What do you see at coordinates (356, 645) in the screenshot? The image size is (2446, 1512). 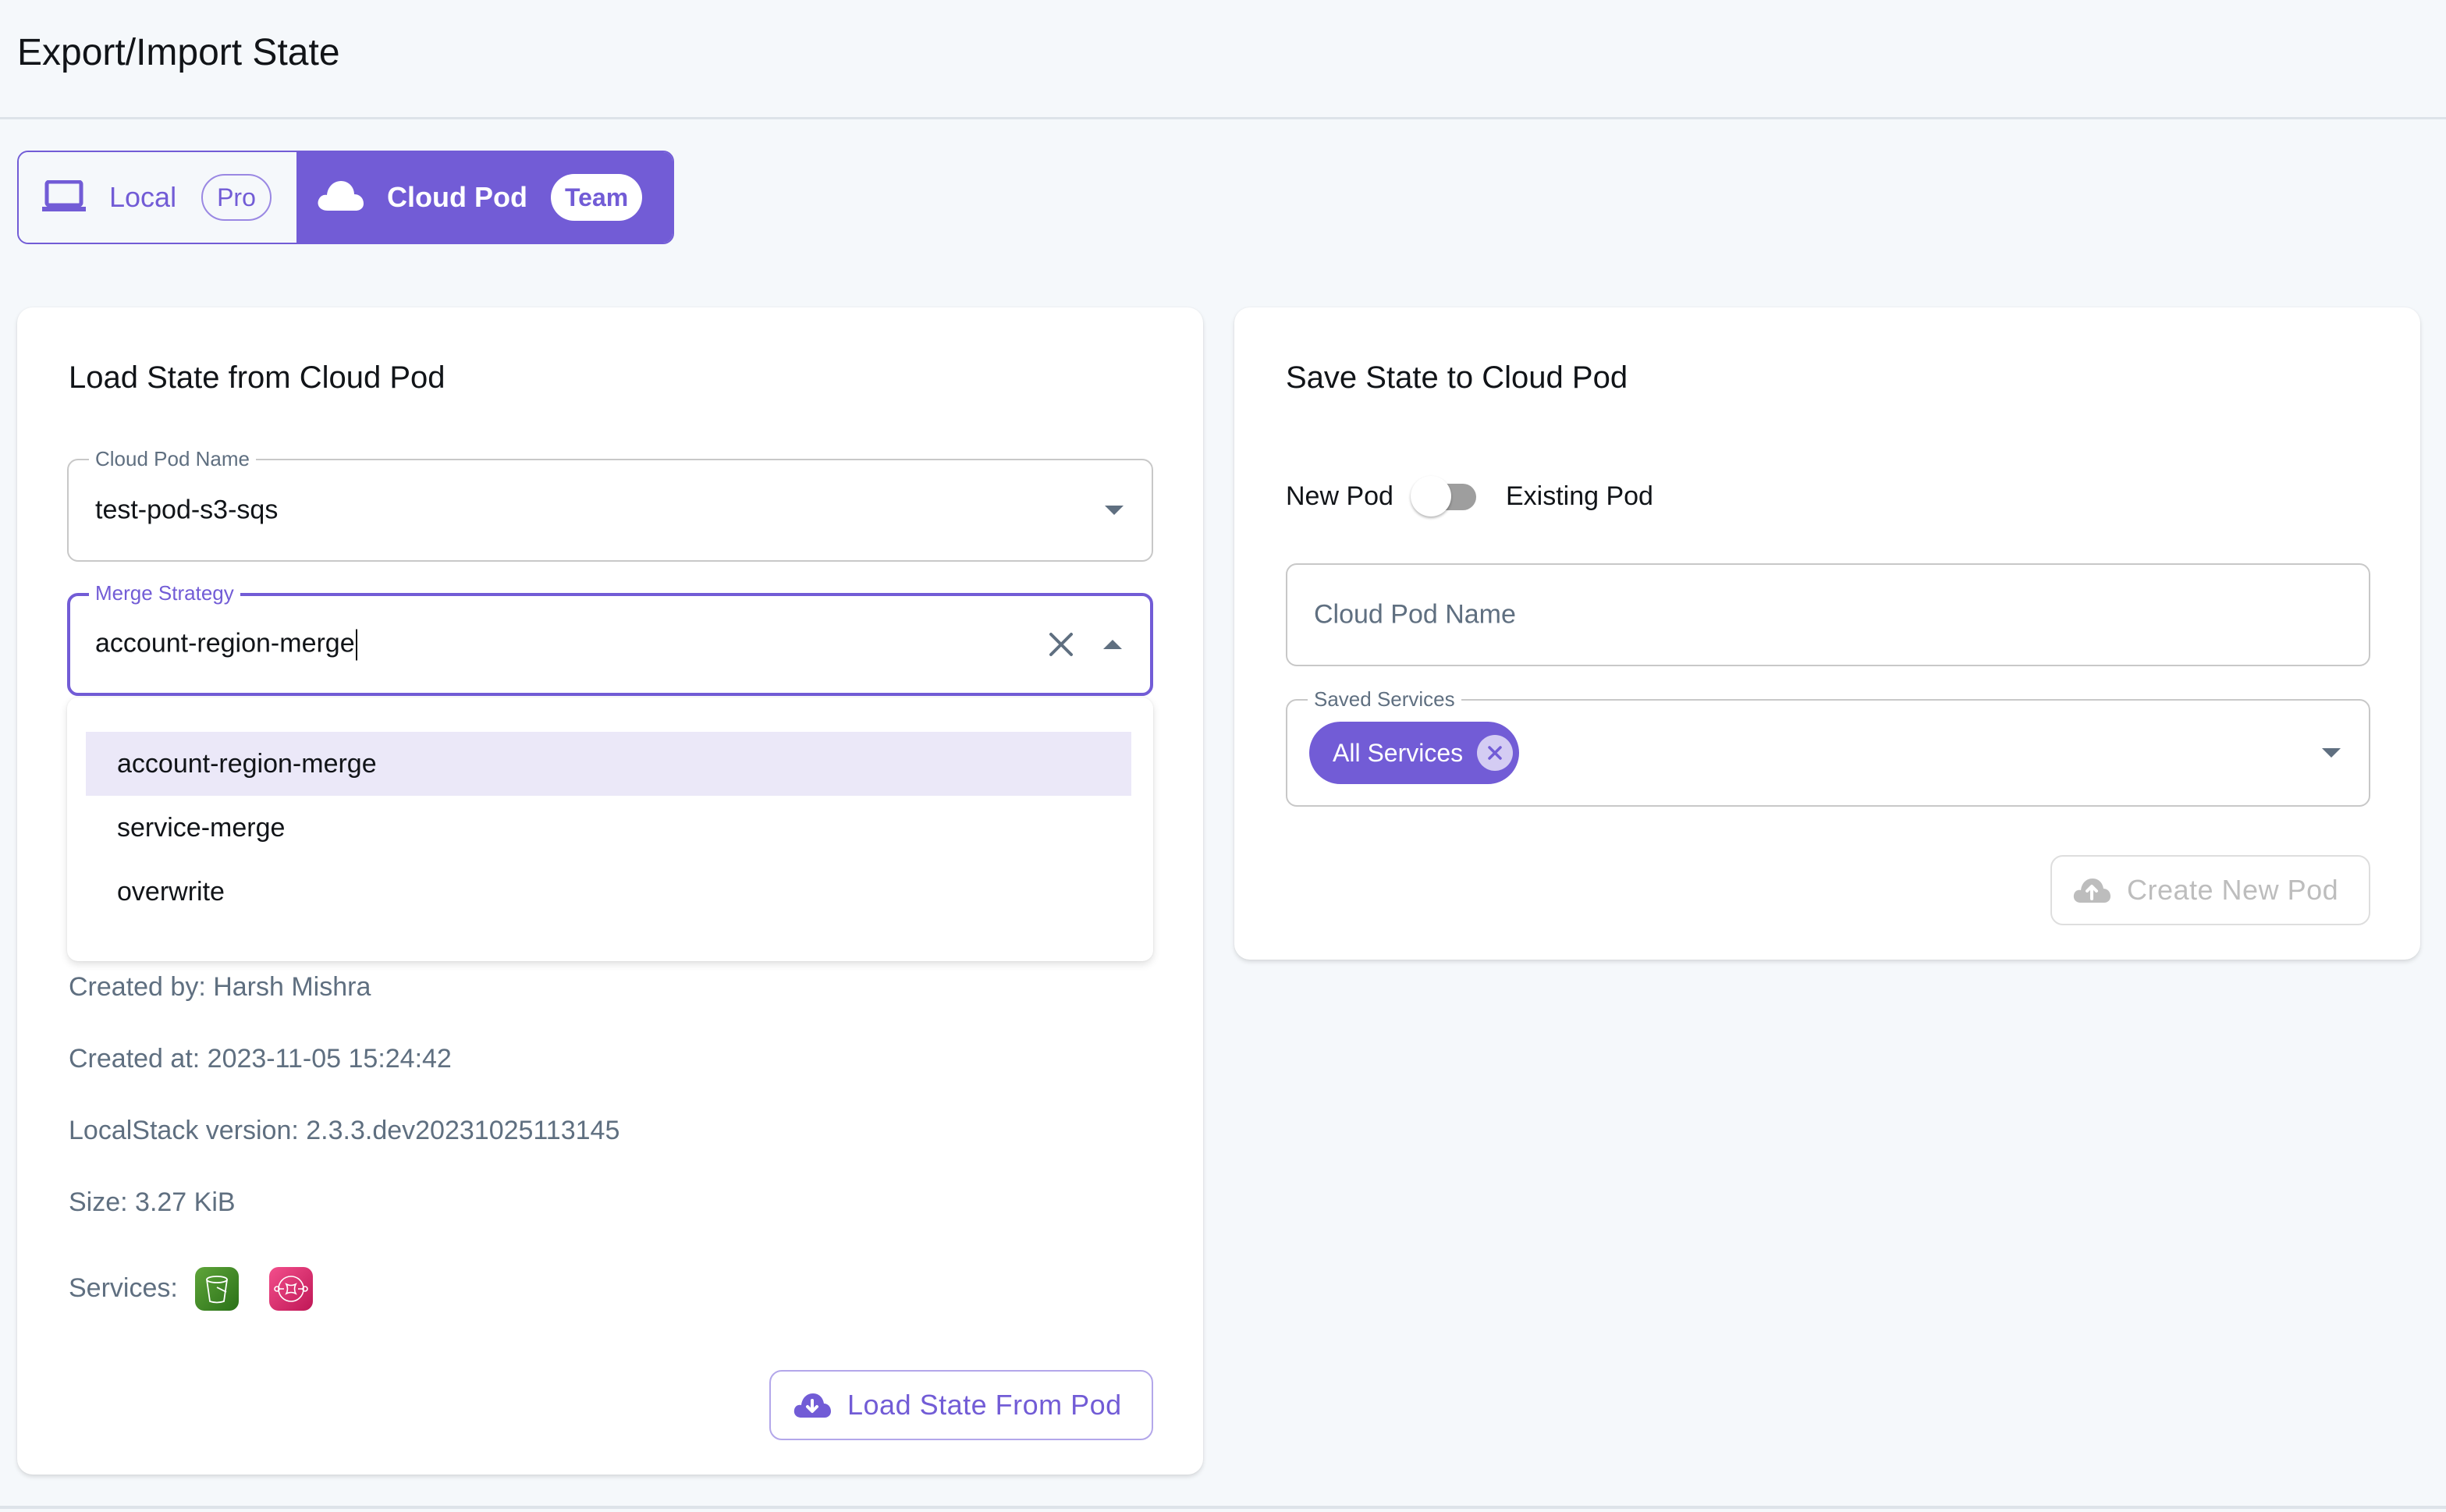 I see `text-caret` at bounding box center [356, 645].